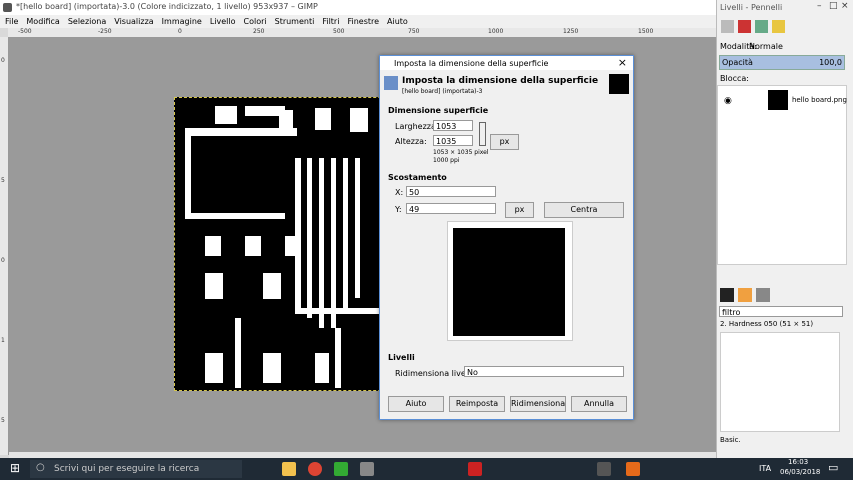  I want to click on cancel-button: Annulla, so click(599, 404).